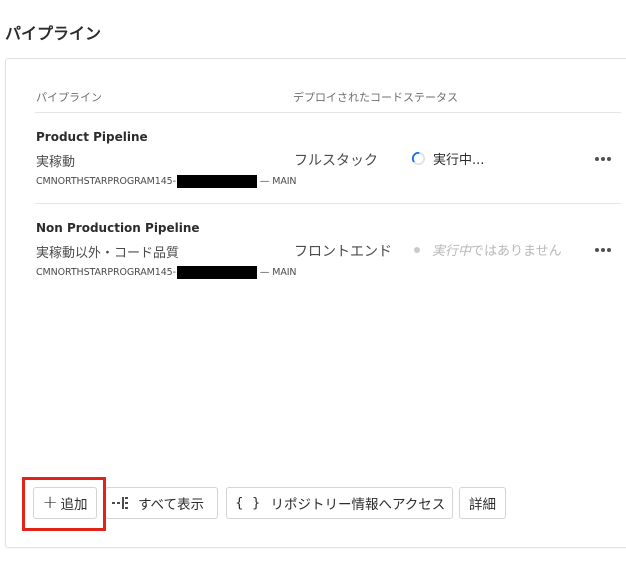  What do you see at coordinates (53, 33) in the screenshot?
I see `page-title: パイプライン` at bounding box center [53, 33].